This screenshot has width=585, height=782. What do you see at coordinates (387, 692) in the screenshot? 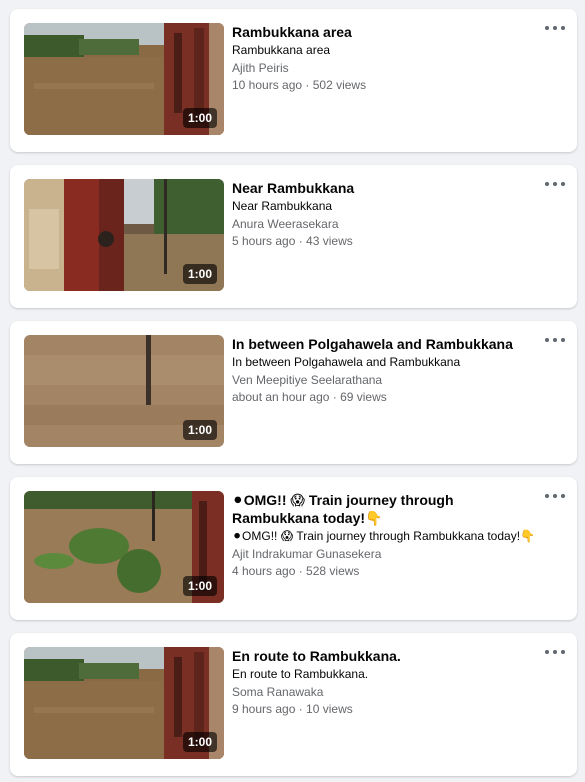
I see `video-author: Soma Ranawaka` at bounding box center [387, 692].